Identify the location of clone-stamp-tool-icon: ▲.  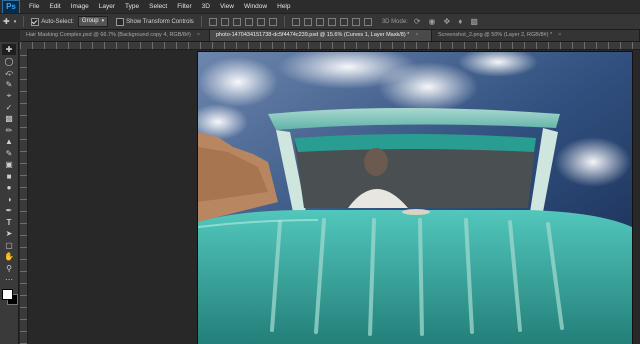
(9, 141).